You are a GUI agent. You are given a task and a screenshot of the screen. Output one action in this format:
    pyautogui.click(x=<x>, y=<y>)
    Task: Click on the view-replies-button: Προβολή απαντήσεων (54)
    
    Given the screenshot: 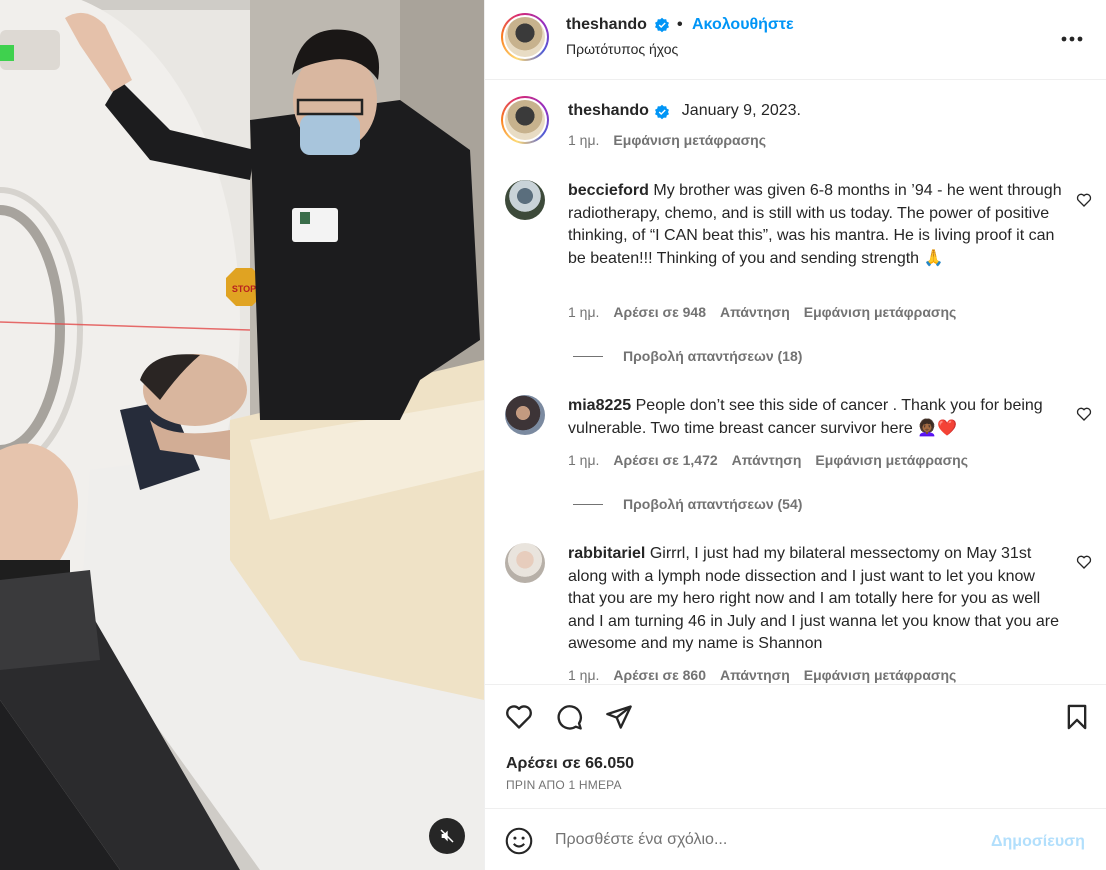 What is the action you would take?
    pyautogui.click(x=687, y=504)
    